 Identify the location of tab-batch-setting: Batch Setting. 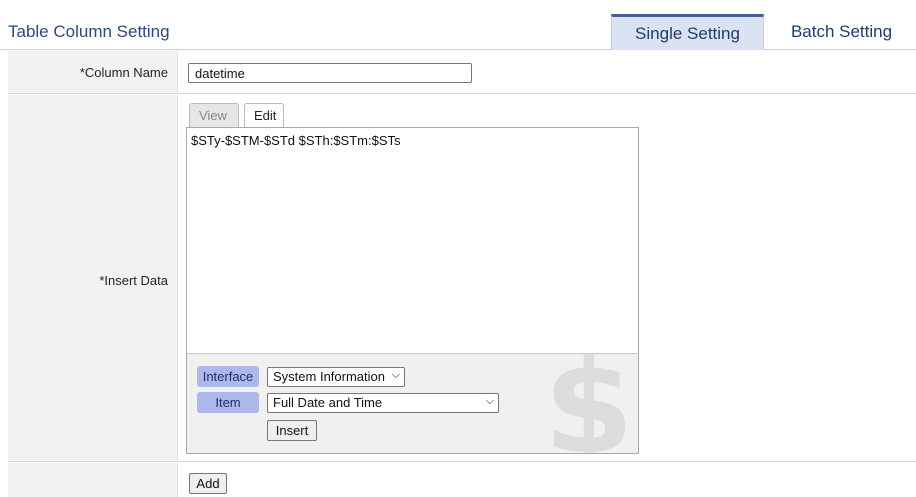
(841, 32).